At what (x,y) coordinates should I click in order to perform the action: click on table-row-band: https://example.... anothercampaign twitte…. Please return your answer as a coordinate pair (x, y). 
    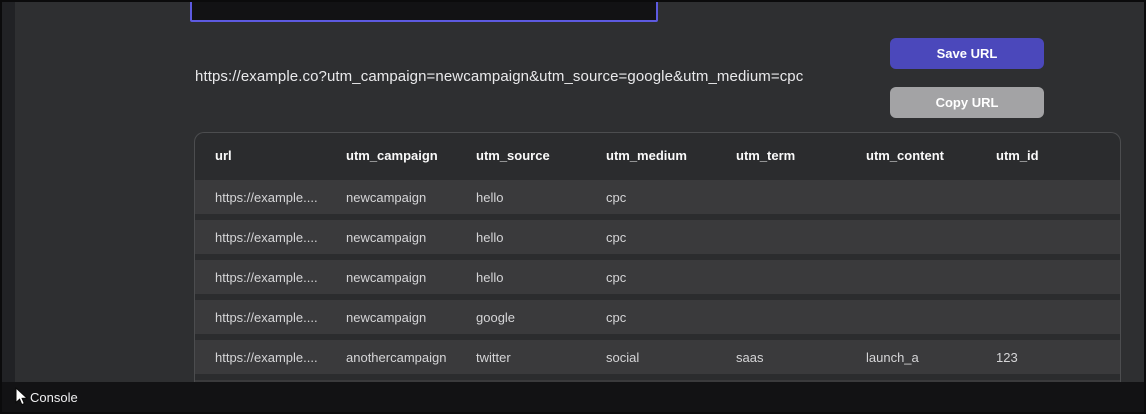
    Looking at the image, I should click on (657, 357).